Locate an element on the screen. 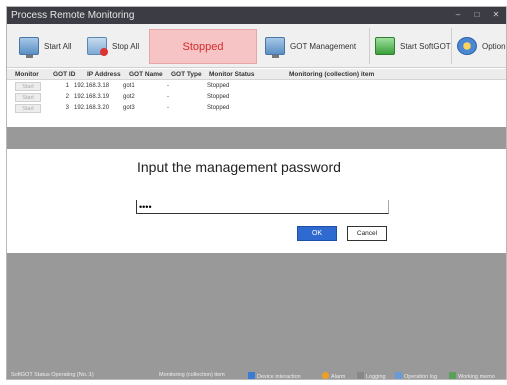 Image resolution: width=507 pixels, height=385 pixels. device-interaction-tab: Device interaction is located at coordinates (274, 376).